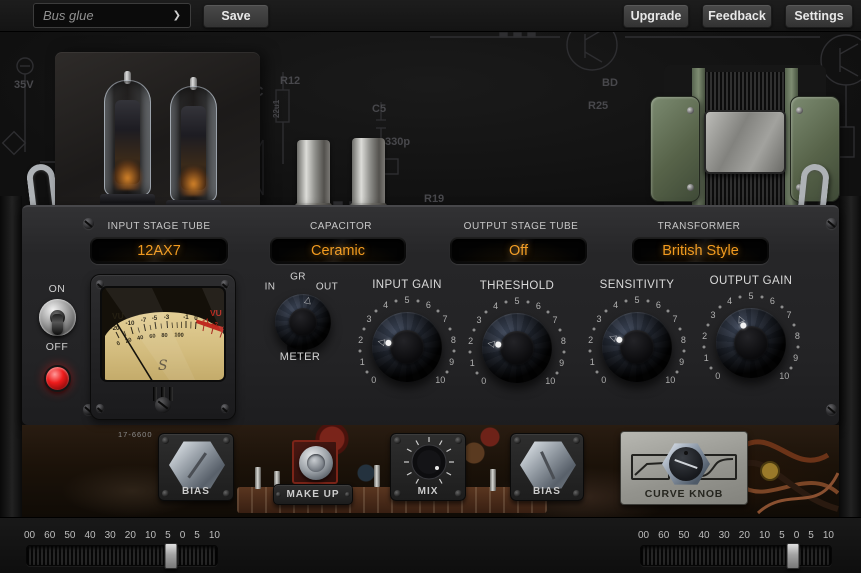 The image size is (861, 573). Describe the element at coordinates (177, 15) in the screenshot. I see `preset-next-arrow-icon: ❯` at that location.